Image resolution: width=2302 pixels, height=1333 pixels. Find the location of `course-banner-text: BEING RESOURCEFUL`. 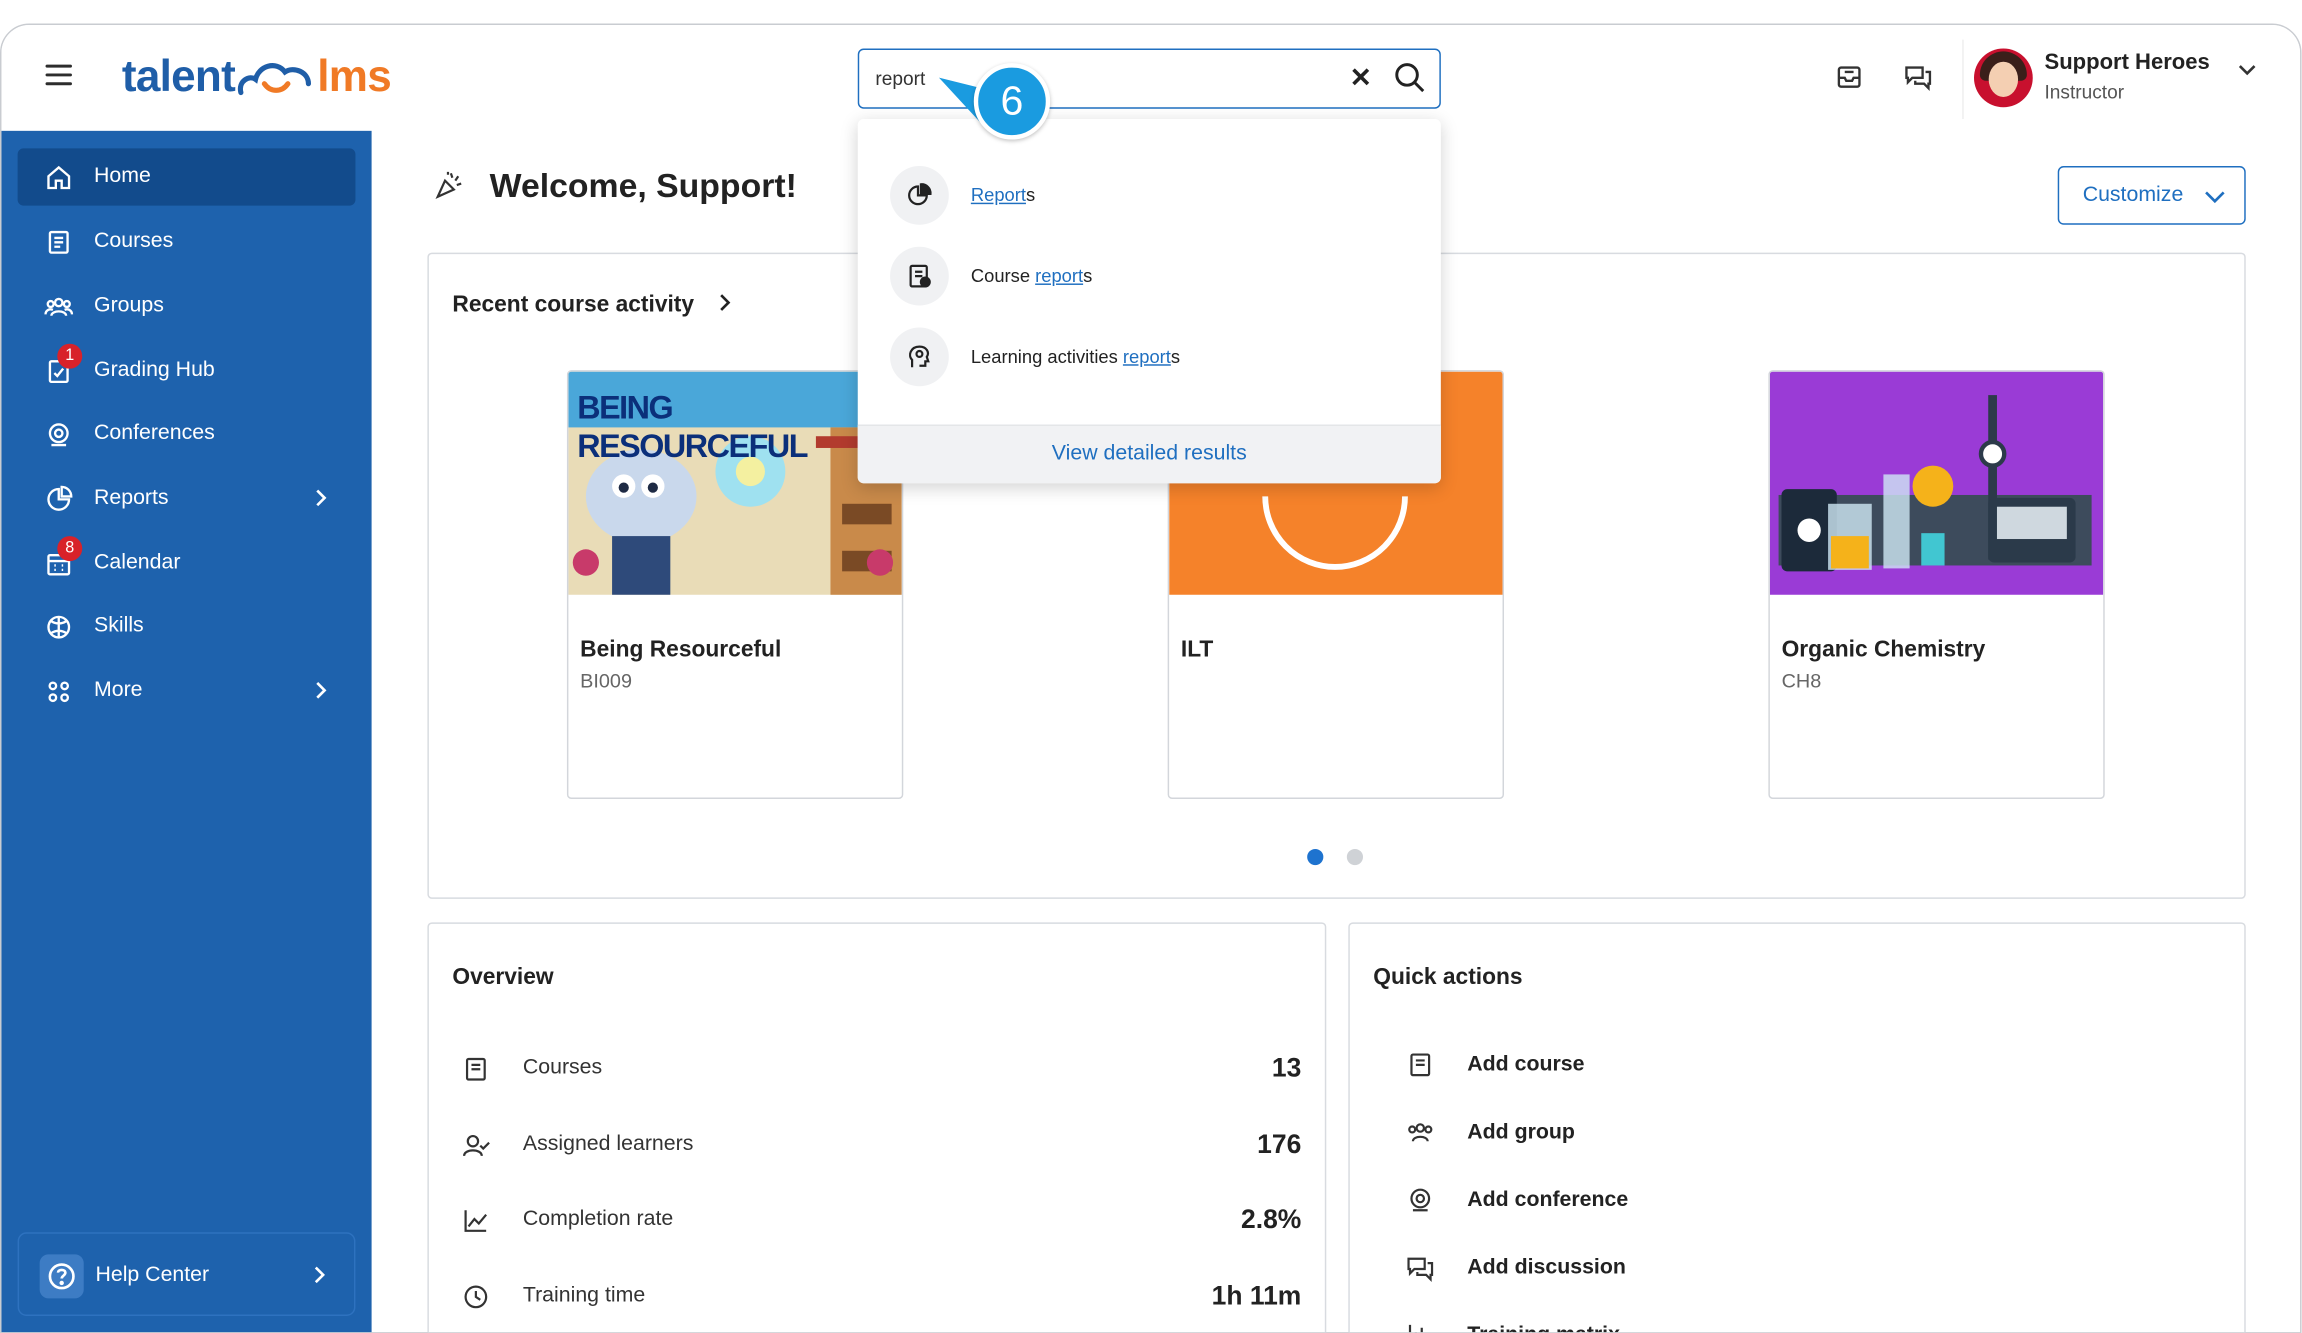

course-banner-text: BEING RESOURCEFUL is located at coordinates (692, 427).